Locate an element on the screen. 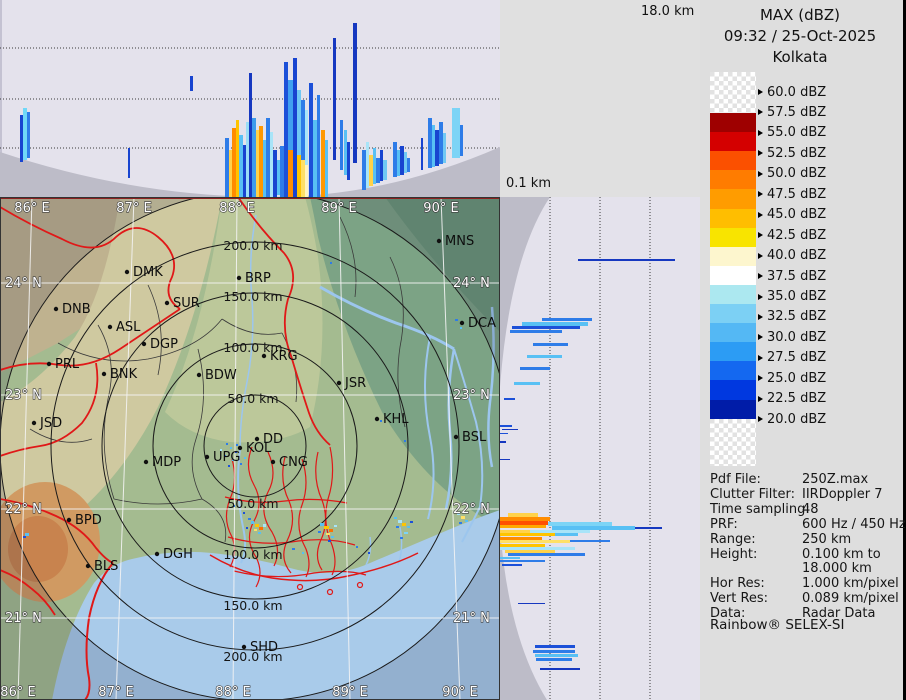 This screenshot has height=700, width=906. longitude-label-top: 87° E is located at coordinates (133, 208).